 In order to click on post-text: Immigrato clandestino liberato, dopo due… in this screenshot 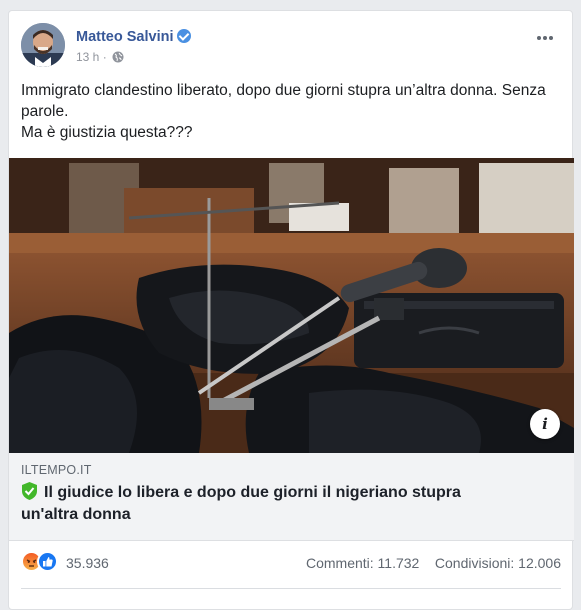, I will do `click(291, 111)`.